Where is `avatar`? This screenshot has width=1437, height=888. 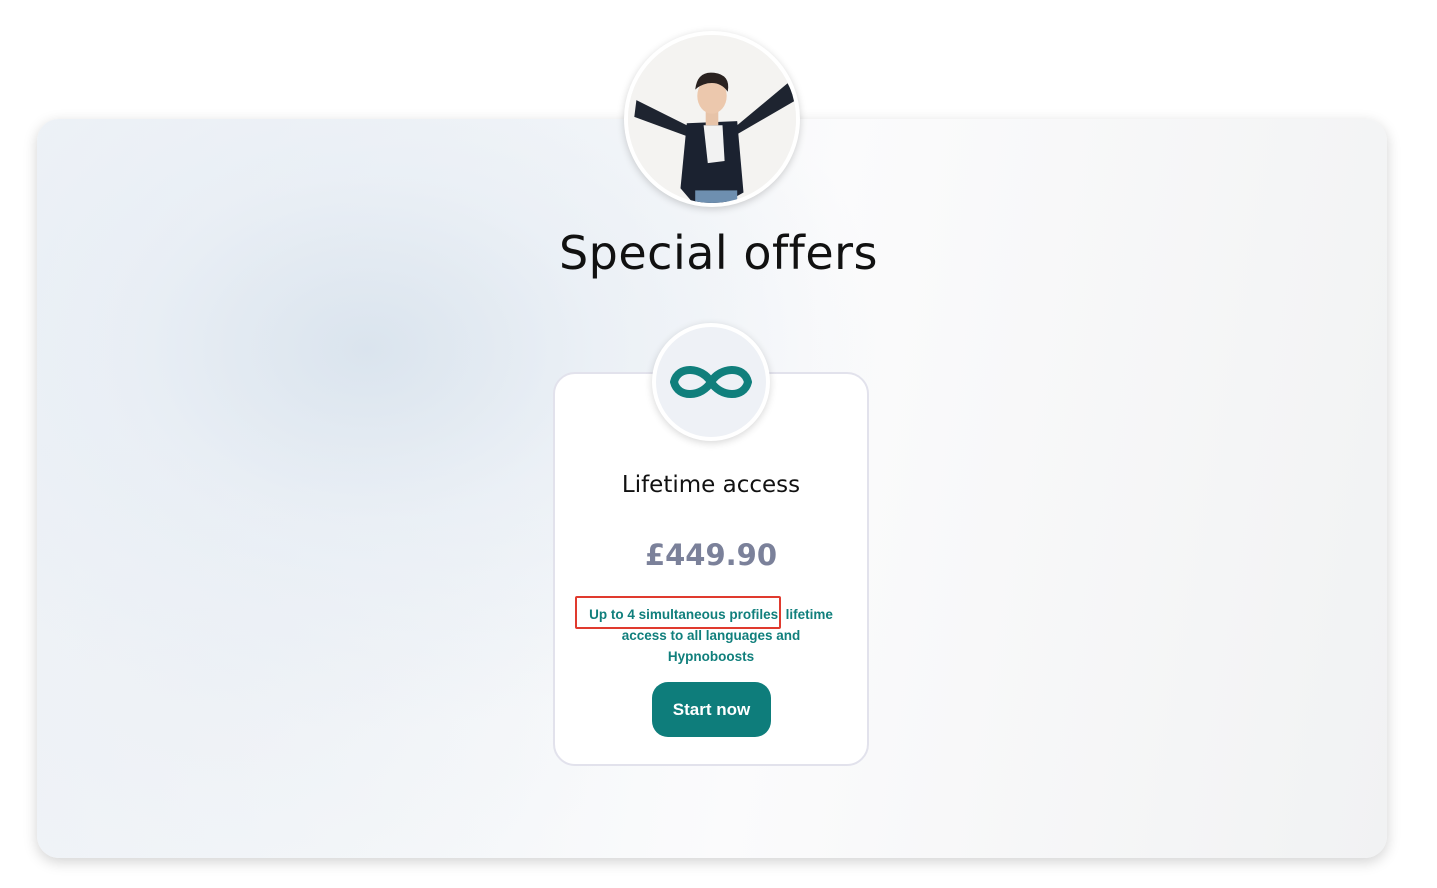
avatar is located at coordinates (712, 119).